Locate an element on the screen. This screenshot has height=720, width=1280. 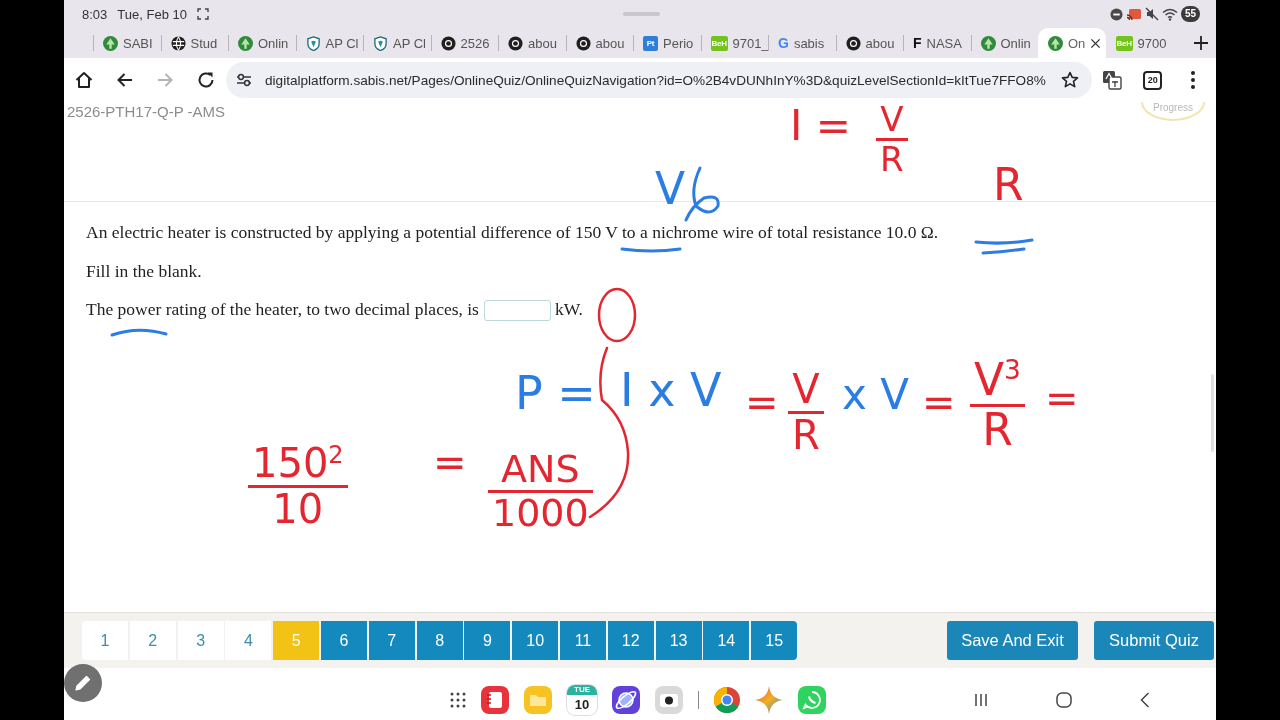
page-number-button: 10 is located at coordinates (535, 640).